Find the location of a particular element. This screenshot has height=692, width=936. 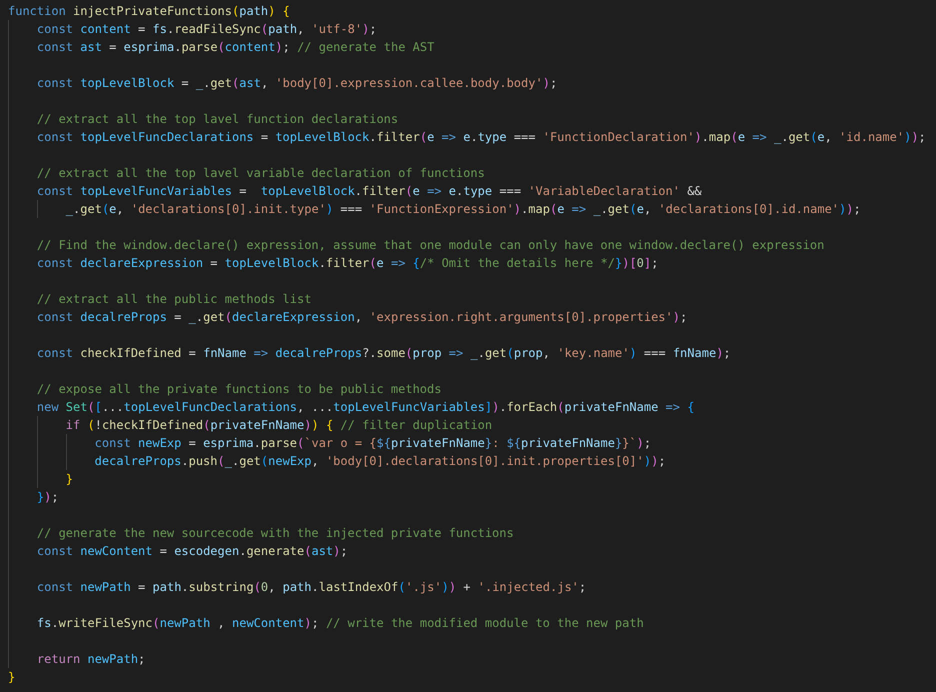

code-line: new Set([...topLevelFuncDeclarations, ...topLevelFuncVariables]).forEach(privateFnName => { is located at coordinates (365, 407).